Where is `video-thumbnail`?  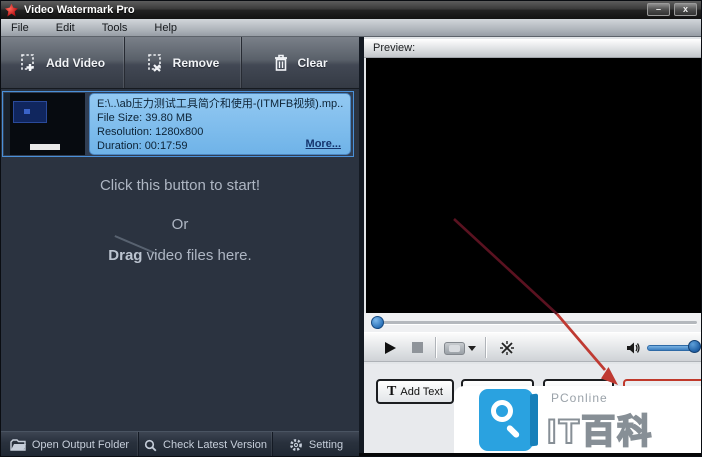 video-thumbnail is located at coordinates (44, 124).